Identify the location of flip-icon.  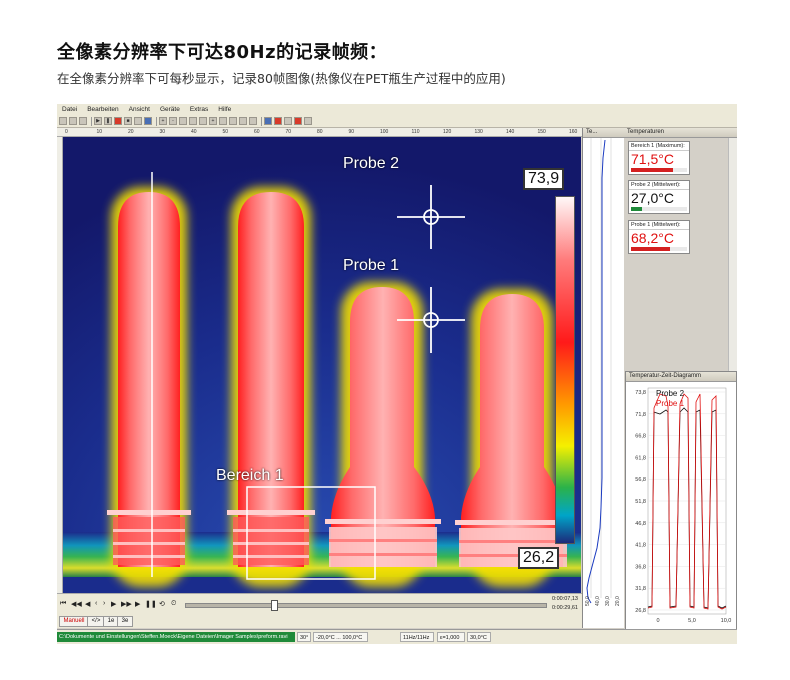
(203, 121).